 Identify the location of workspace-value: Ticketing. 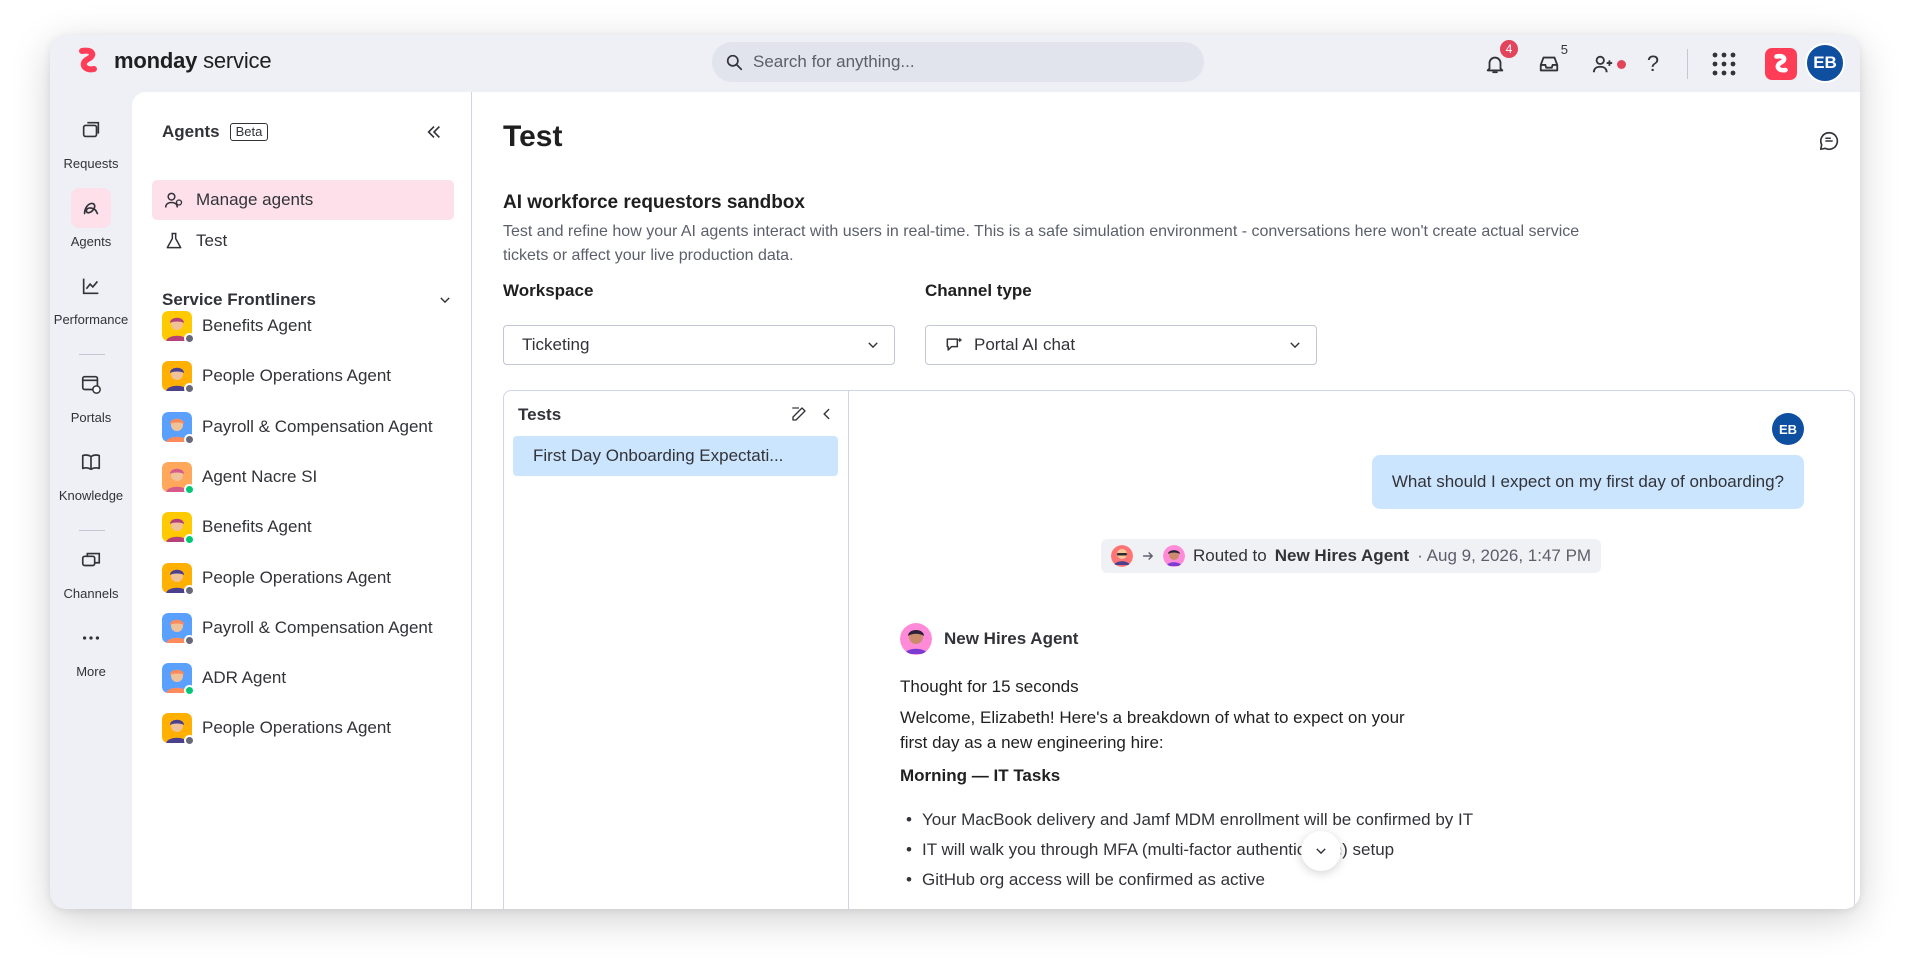
(556, 344).